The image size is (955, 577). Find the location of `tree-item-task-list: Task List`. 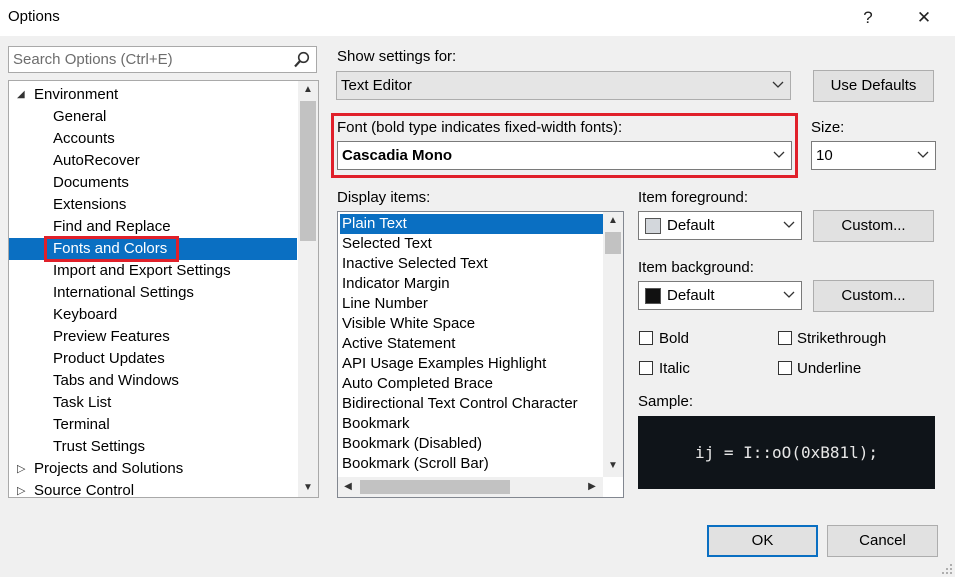

tree-item-task-list: Task List is located at coordinates (153, 403).